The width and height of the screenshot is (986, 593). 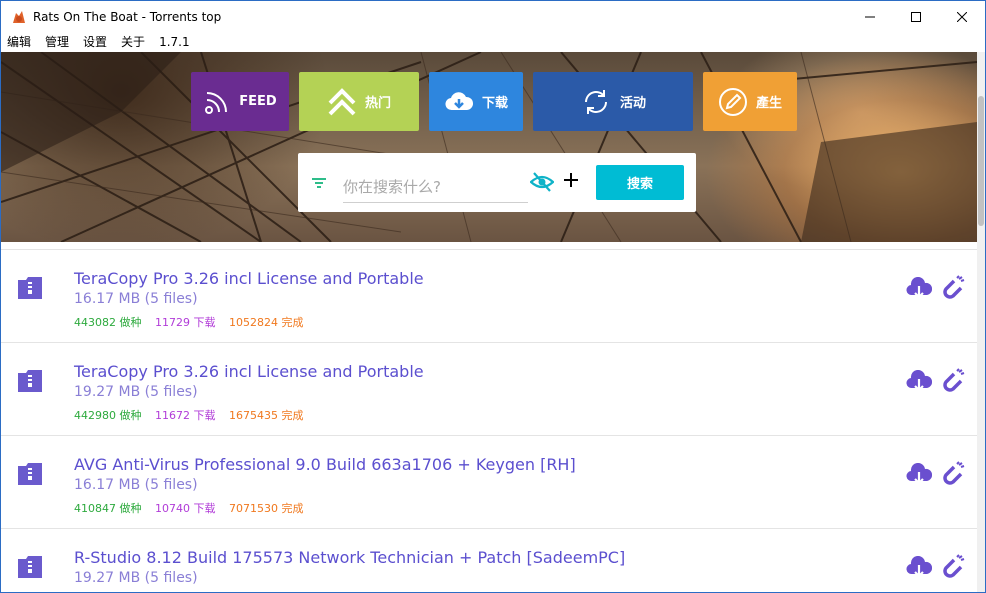 What do you see at coordinates (133, 42) in the screenshot?
I see `menu-about: 关于` at bounding box center [133, 42].